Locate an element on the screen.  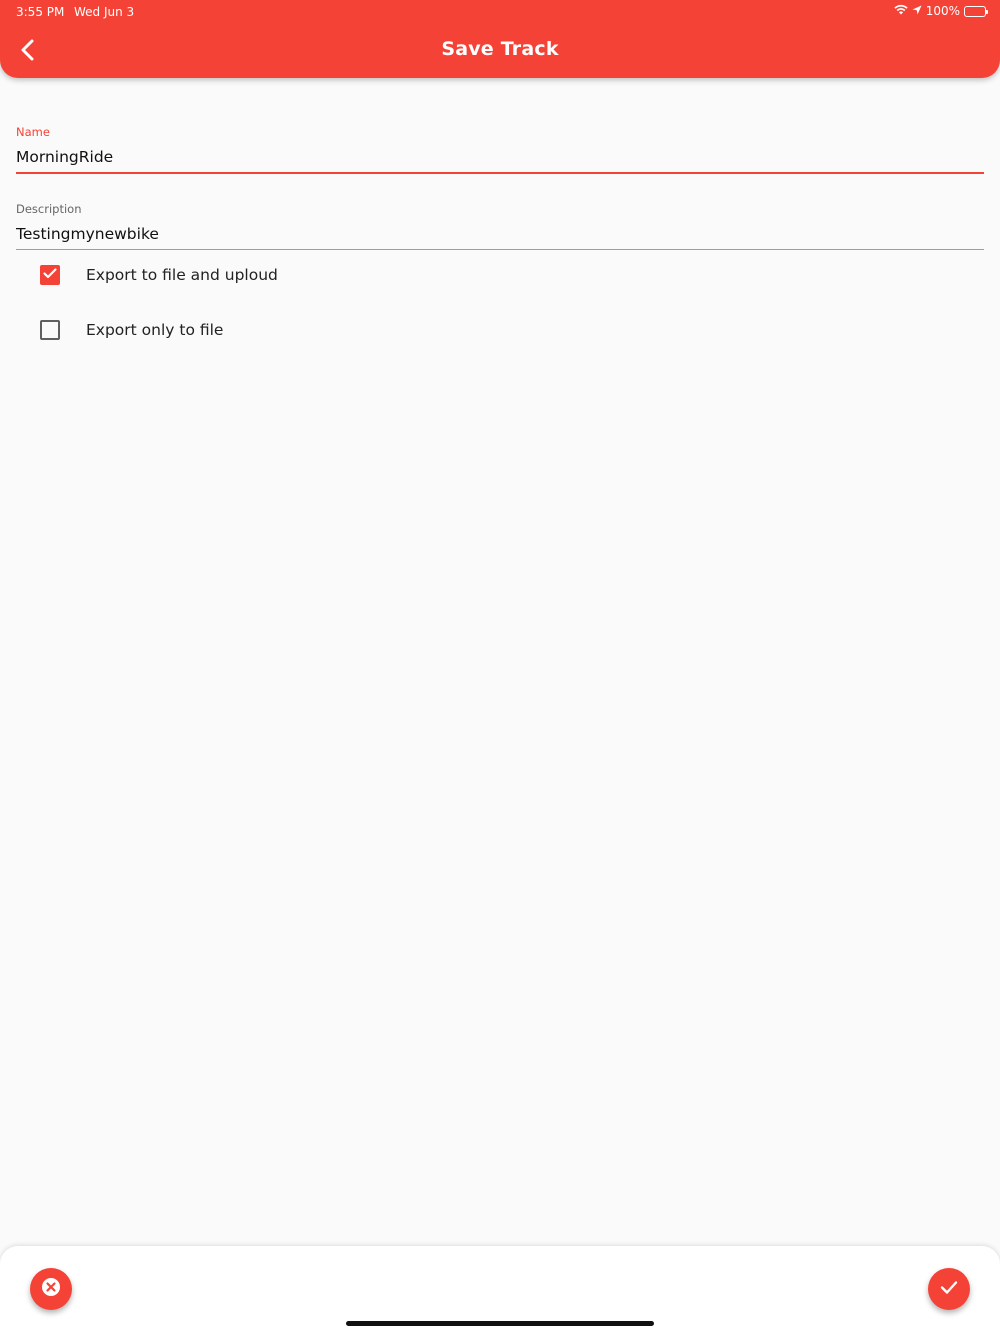
export-upload-option: Export to file and uploud is located at coordinates (159, 275).